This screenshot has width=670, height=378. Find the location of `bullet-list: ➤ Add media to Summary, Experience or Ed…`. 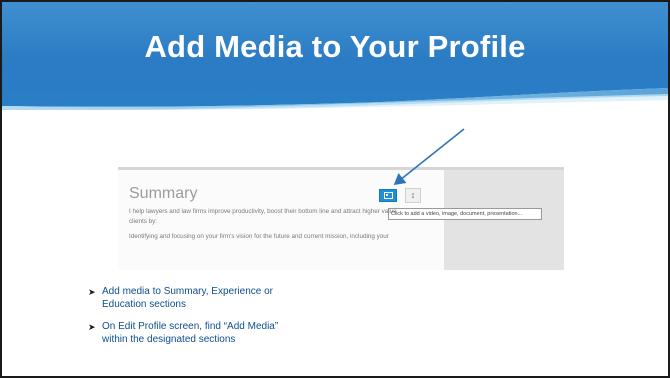

bullet-list: ➤ Add media to Summary, Experience or Ed… is located at coordinates (238, 321).